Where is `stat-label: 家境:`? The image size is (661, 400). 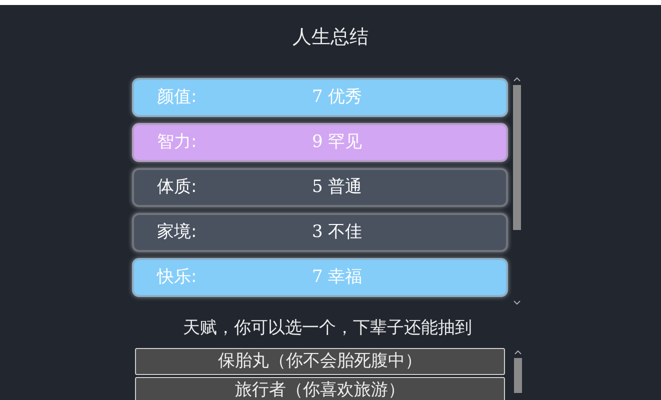
stat-label: 家境: is located at coordinates (177, 232).